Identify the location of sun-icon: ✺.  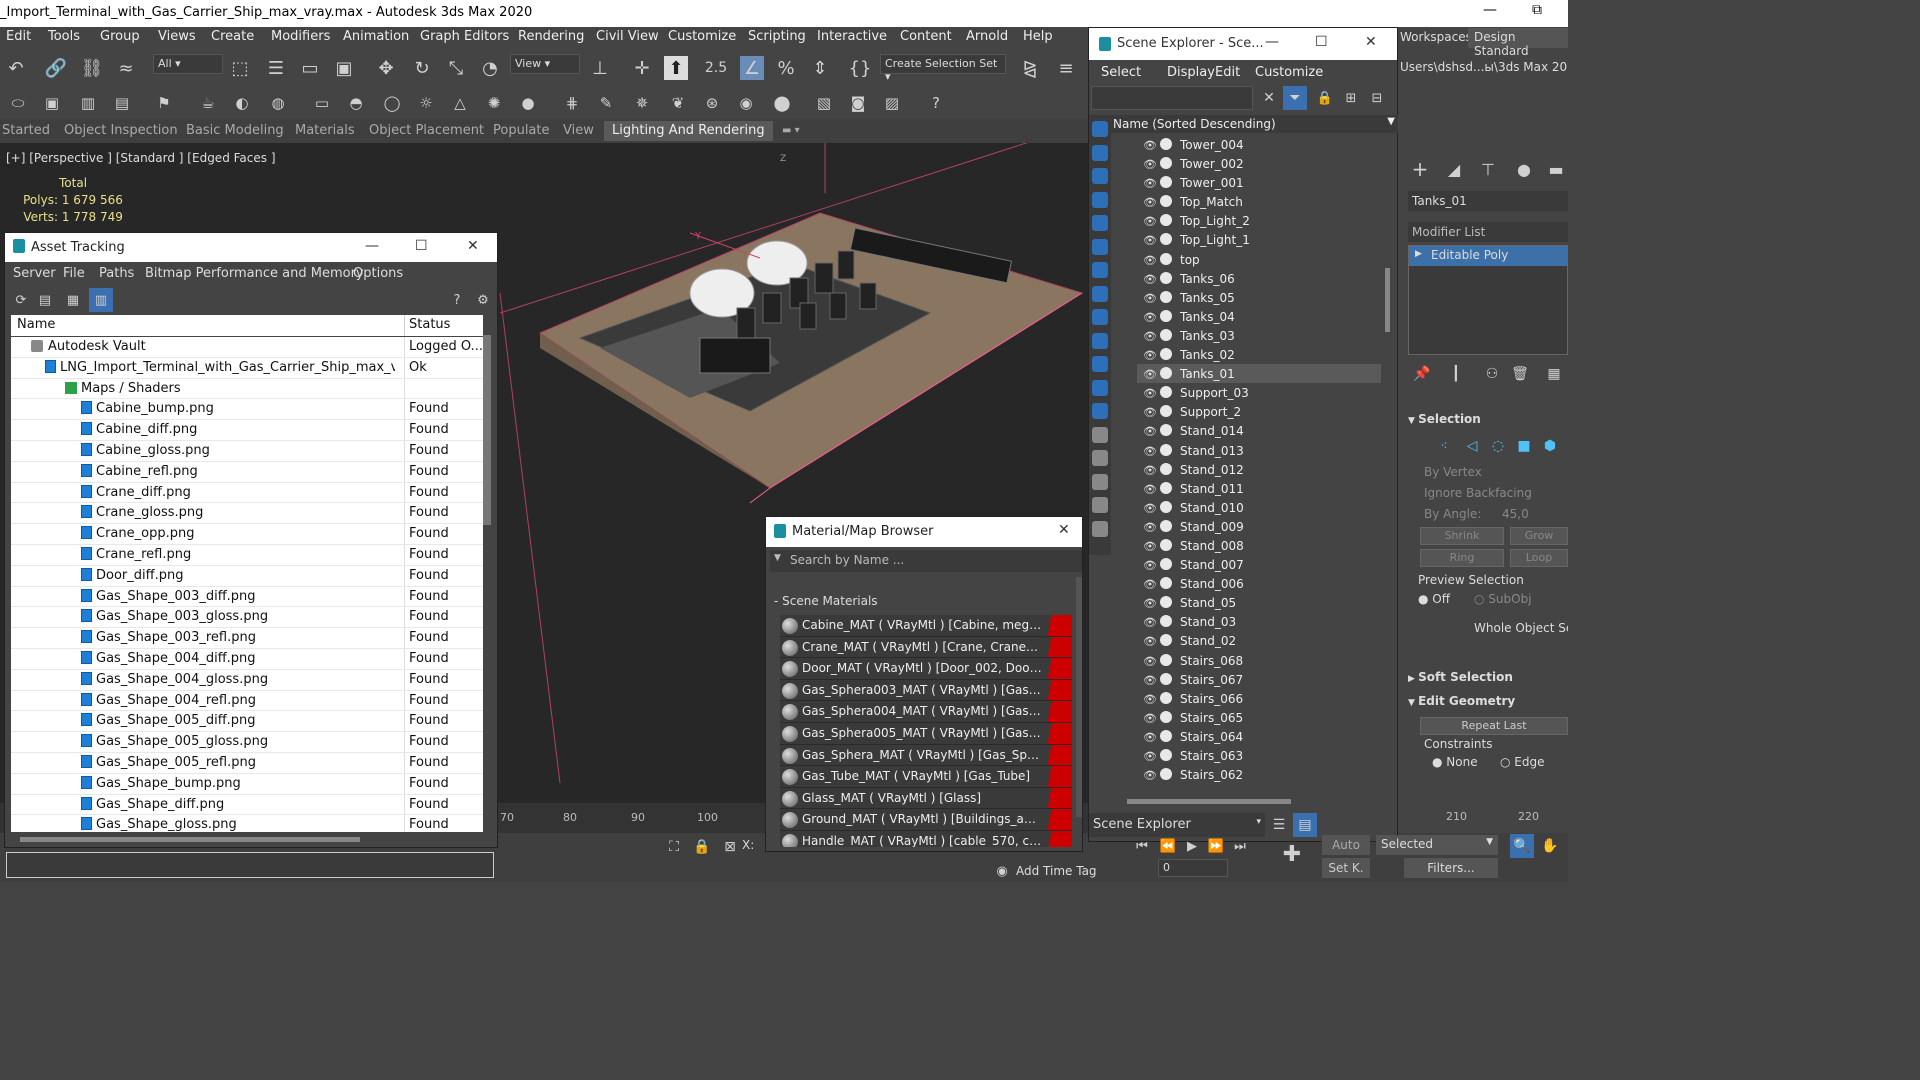
(494, 103).